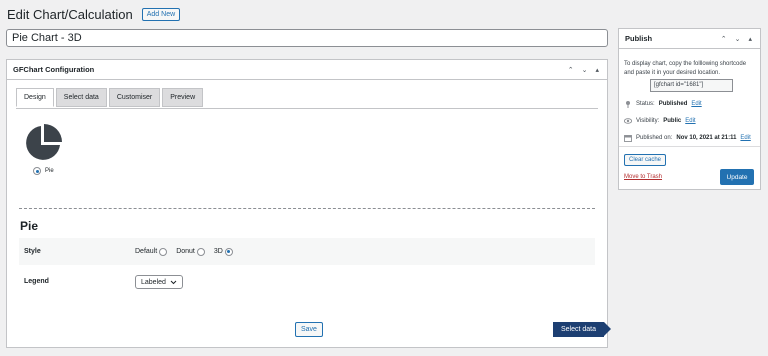 The height and width of the screenshot is (356, 768). What do you see at coordinates (689, 39) in the screenshot?
I see `publish-box-header: Publish ⌃ ⌄ ▴` at bounding box center [689, 39].